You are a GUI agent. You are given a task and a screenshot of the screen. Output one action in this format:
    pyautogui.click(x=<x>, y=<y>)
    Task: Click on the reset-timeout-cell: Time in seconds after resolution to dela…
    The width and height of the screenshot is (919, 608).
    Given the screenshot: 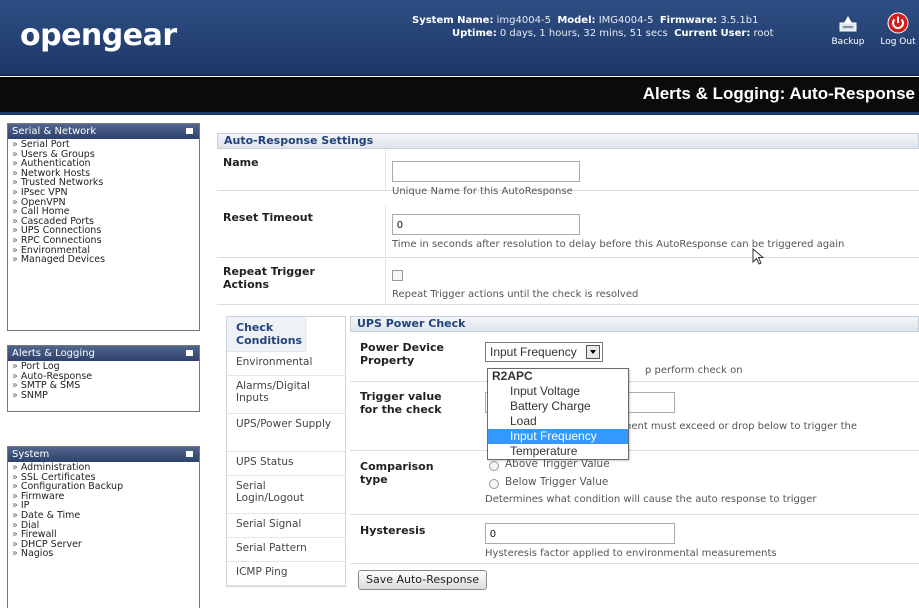 What is the action you would take?
    pyautogui.click(x=652, y=231)
    